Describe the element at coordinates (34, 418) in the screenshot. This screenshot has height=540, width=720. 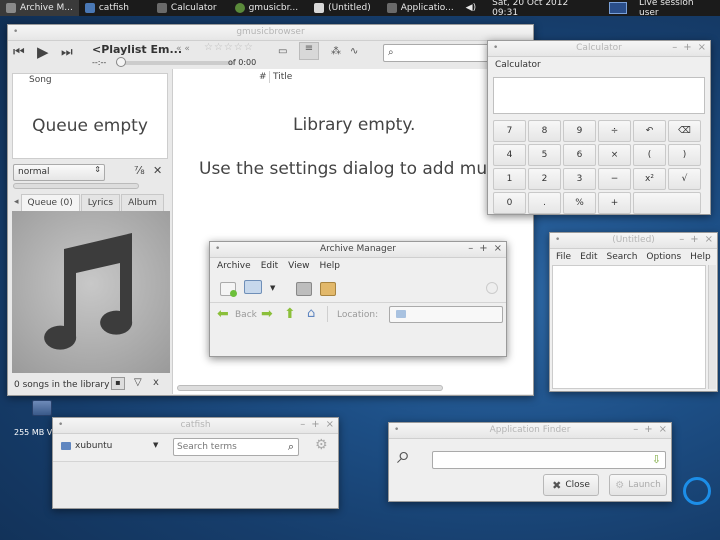
I see `desktop-drive: 255 MB V` at that location.